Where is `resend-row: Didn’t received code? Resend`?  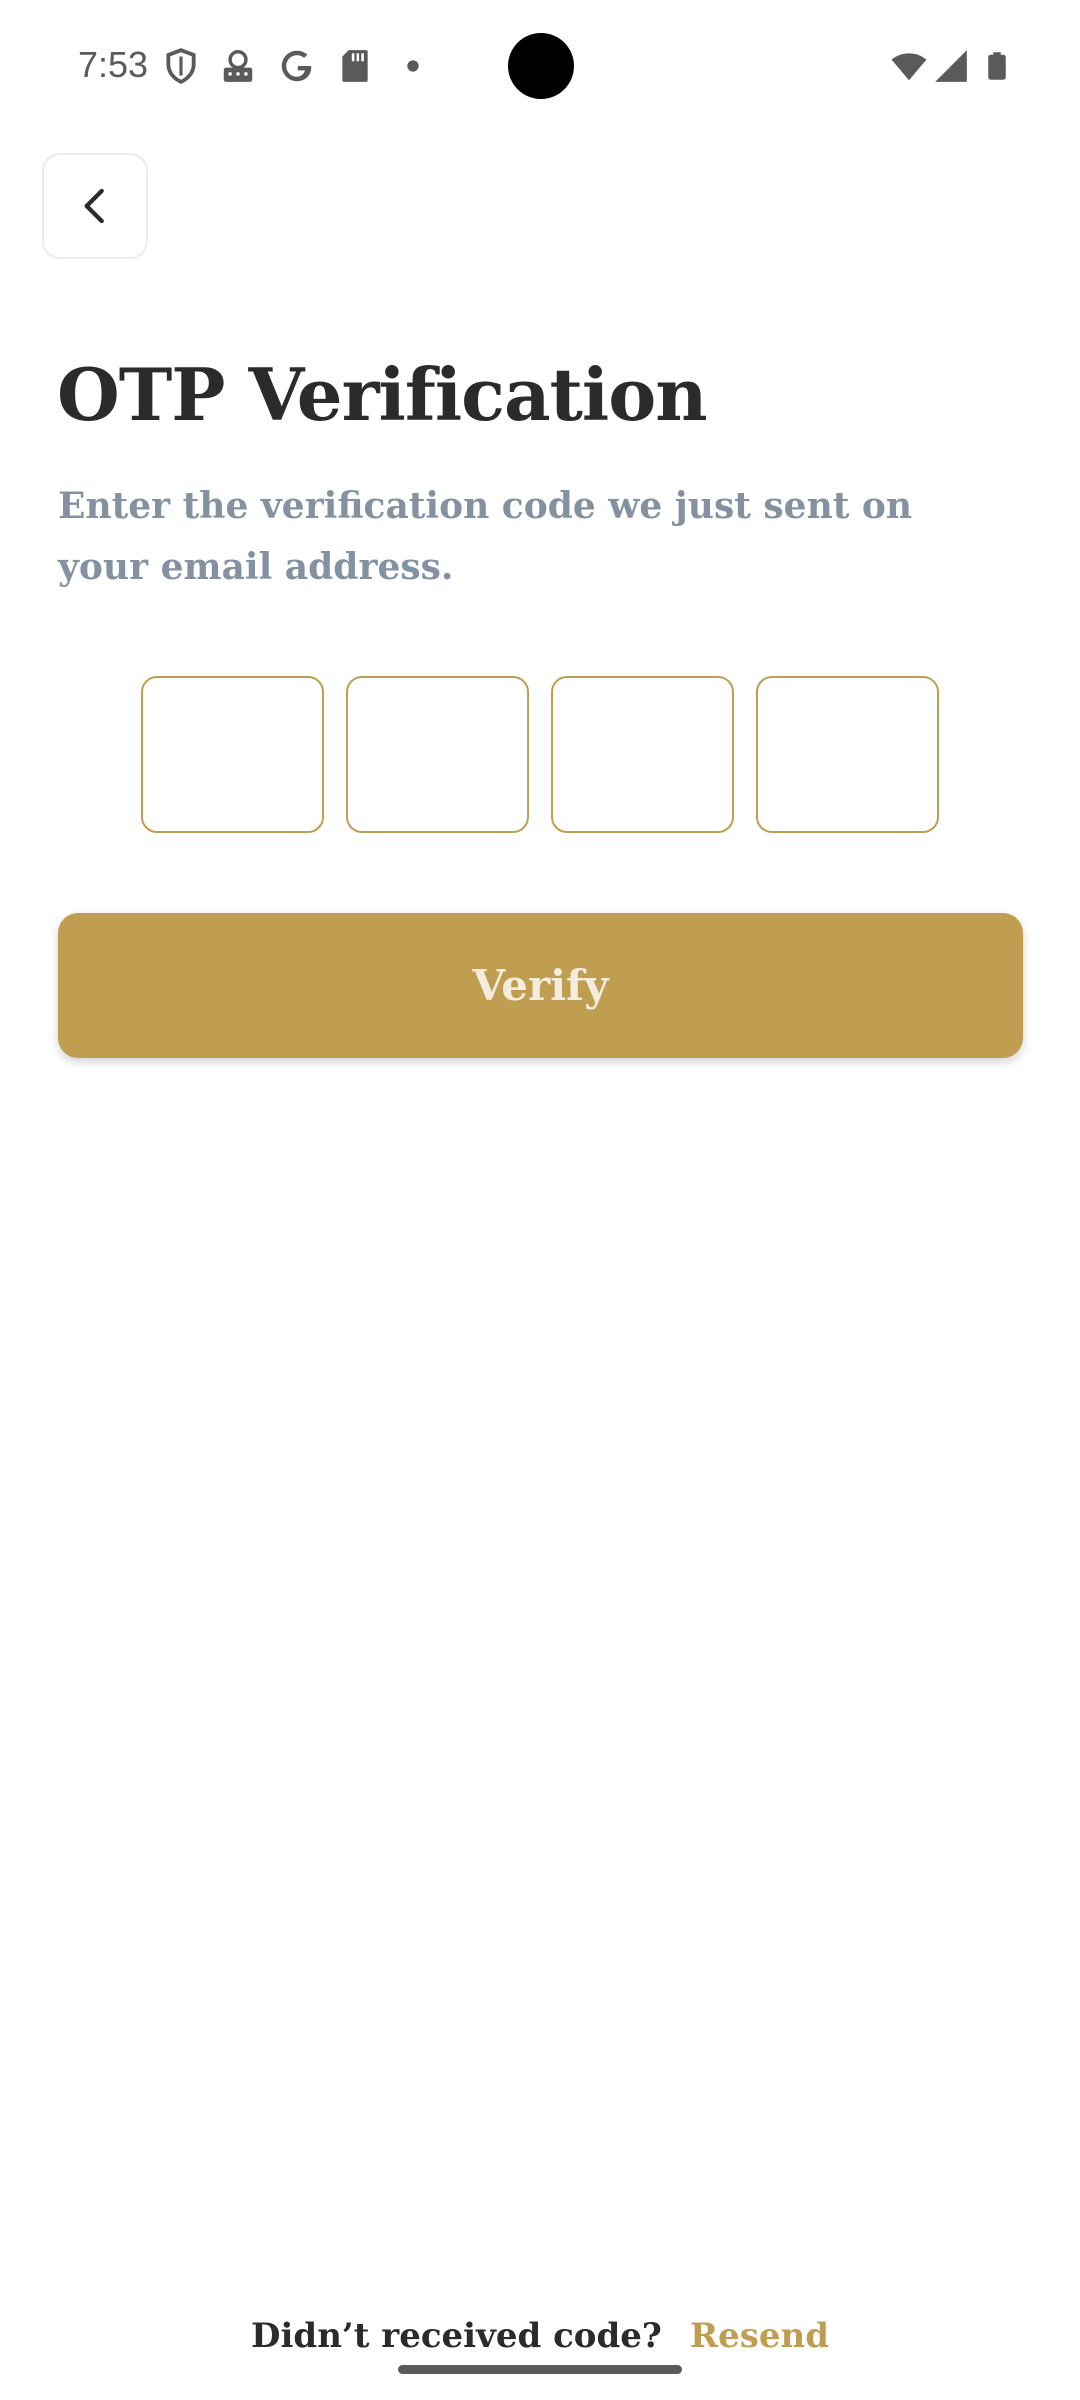
resend-row: Didn’t received code? Resend is located at coordinates (540, 2336).